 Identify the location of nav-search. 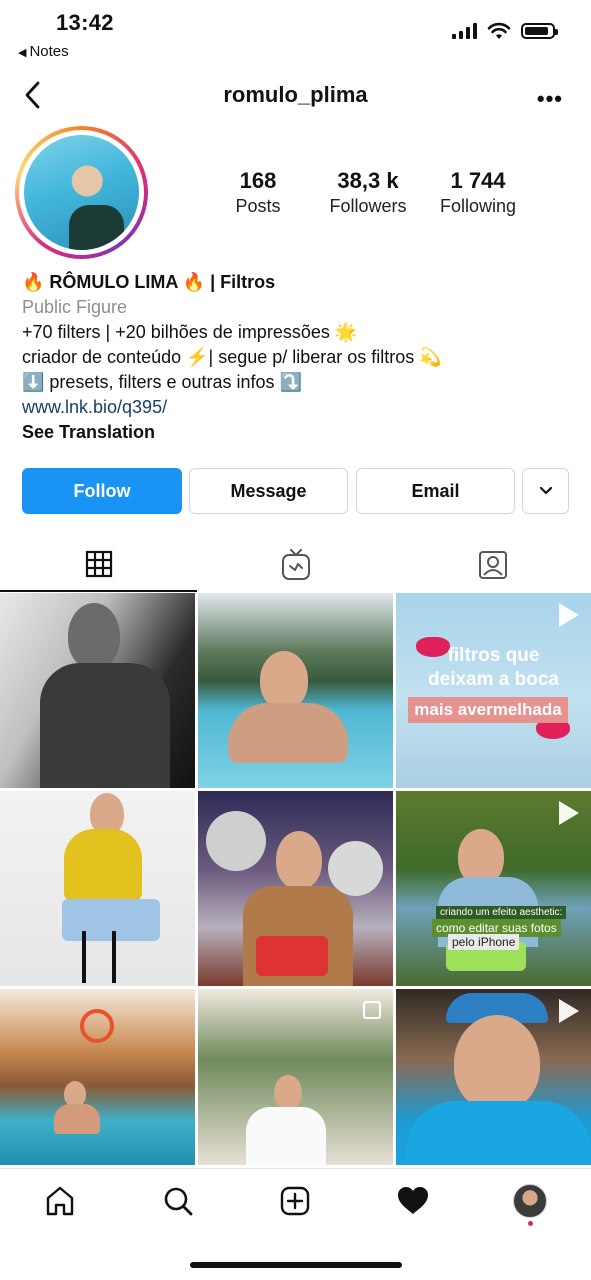
(178, 1201).